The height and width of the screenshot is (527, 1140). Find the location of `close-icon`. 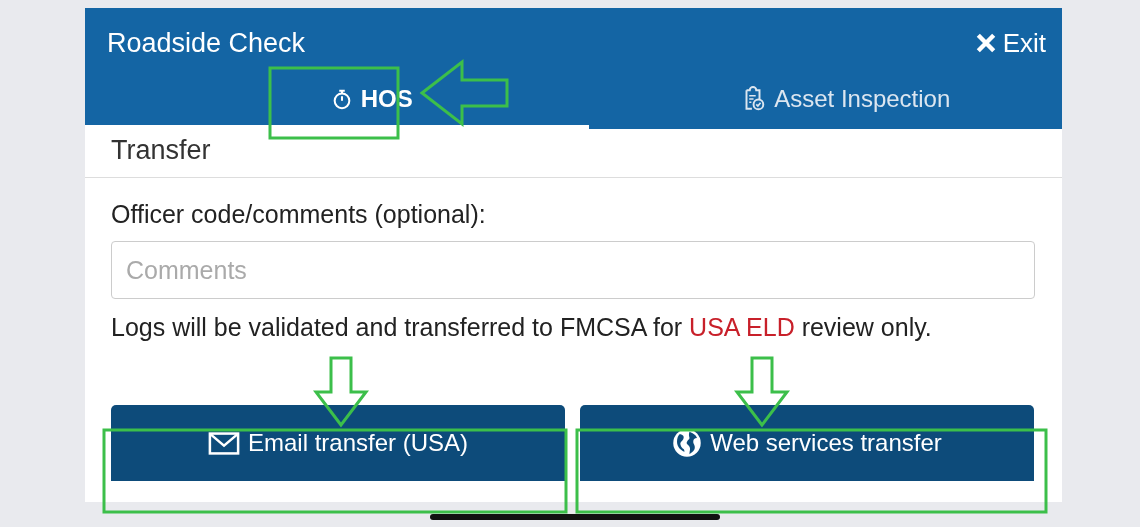

close-icon is located at coordinates (985, 43).